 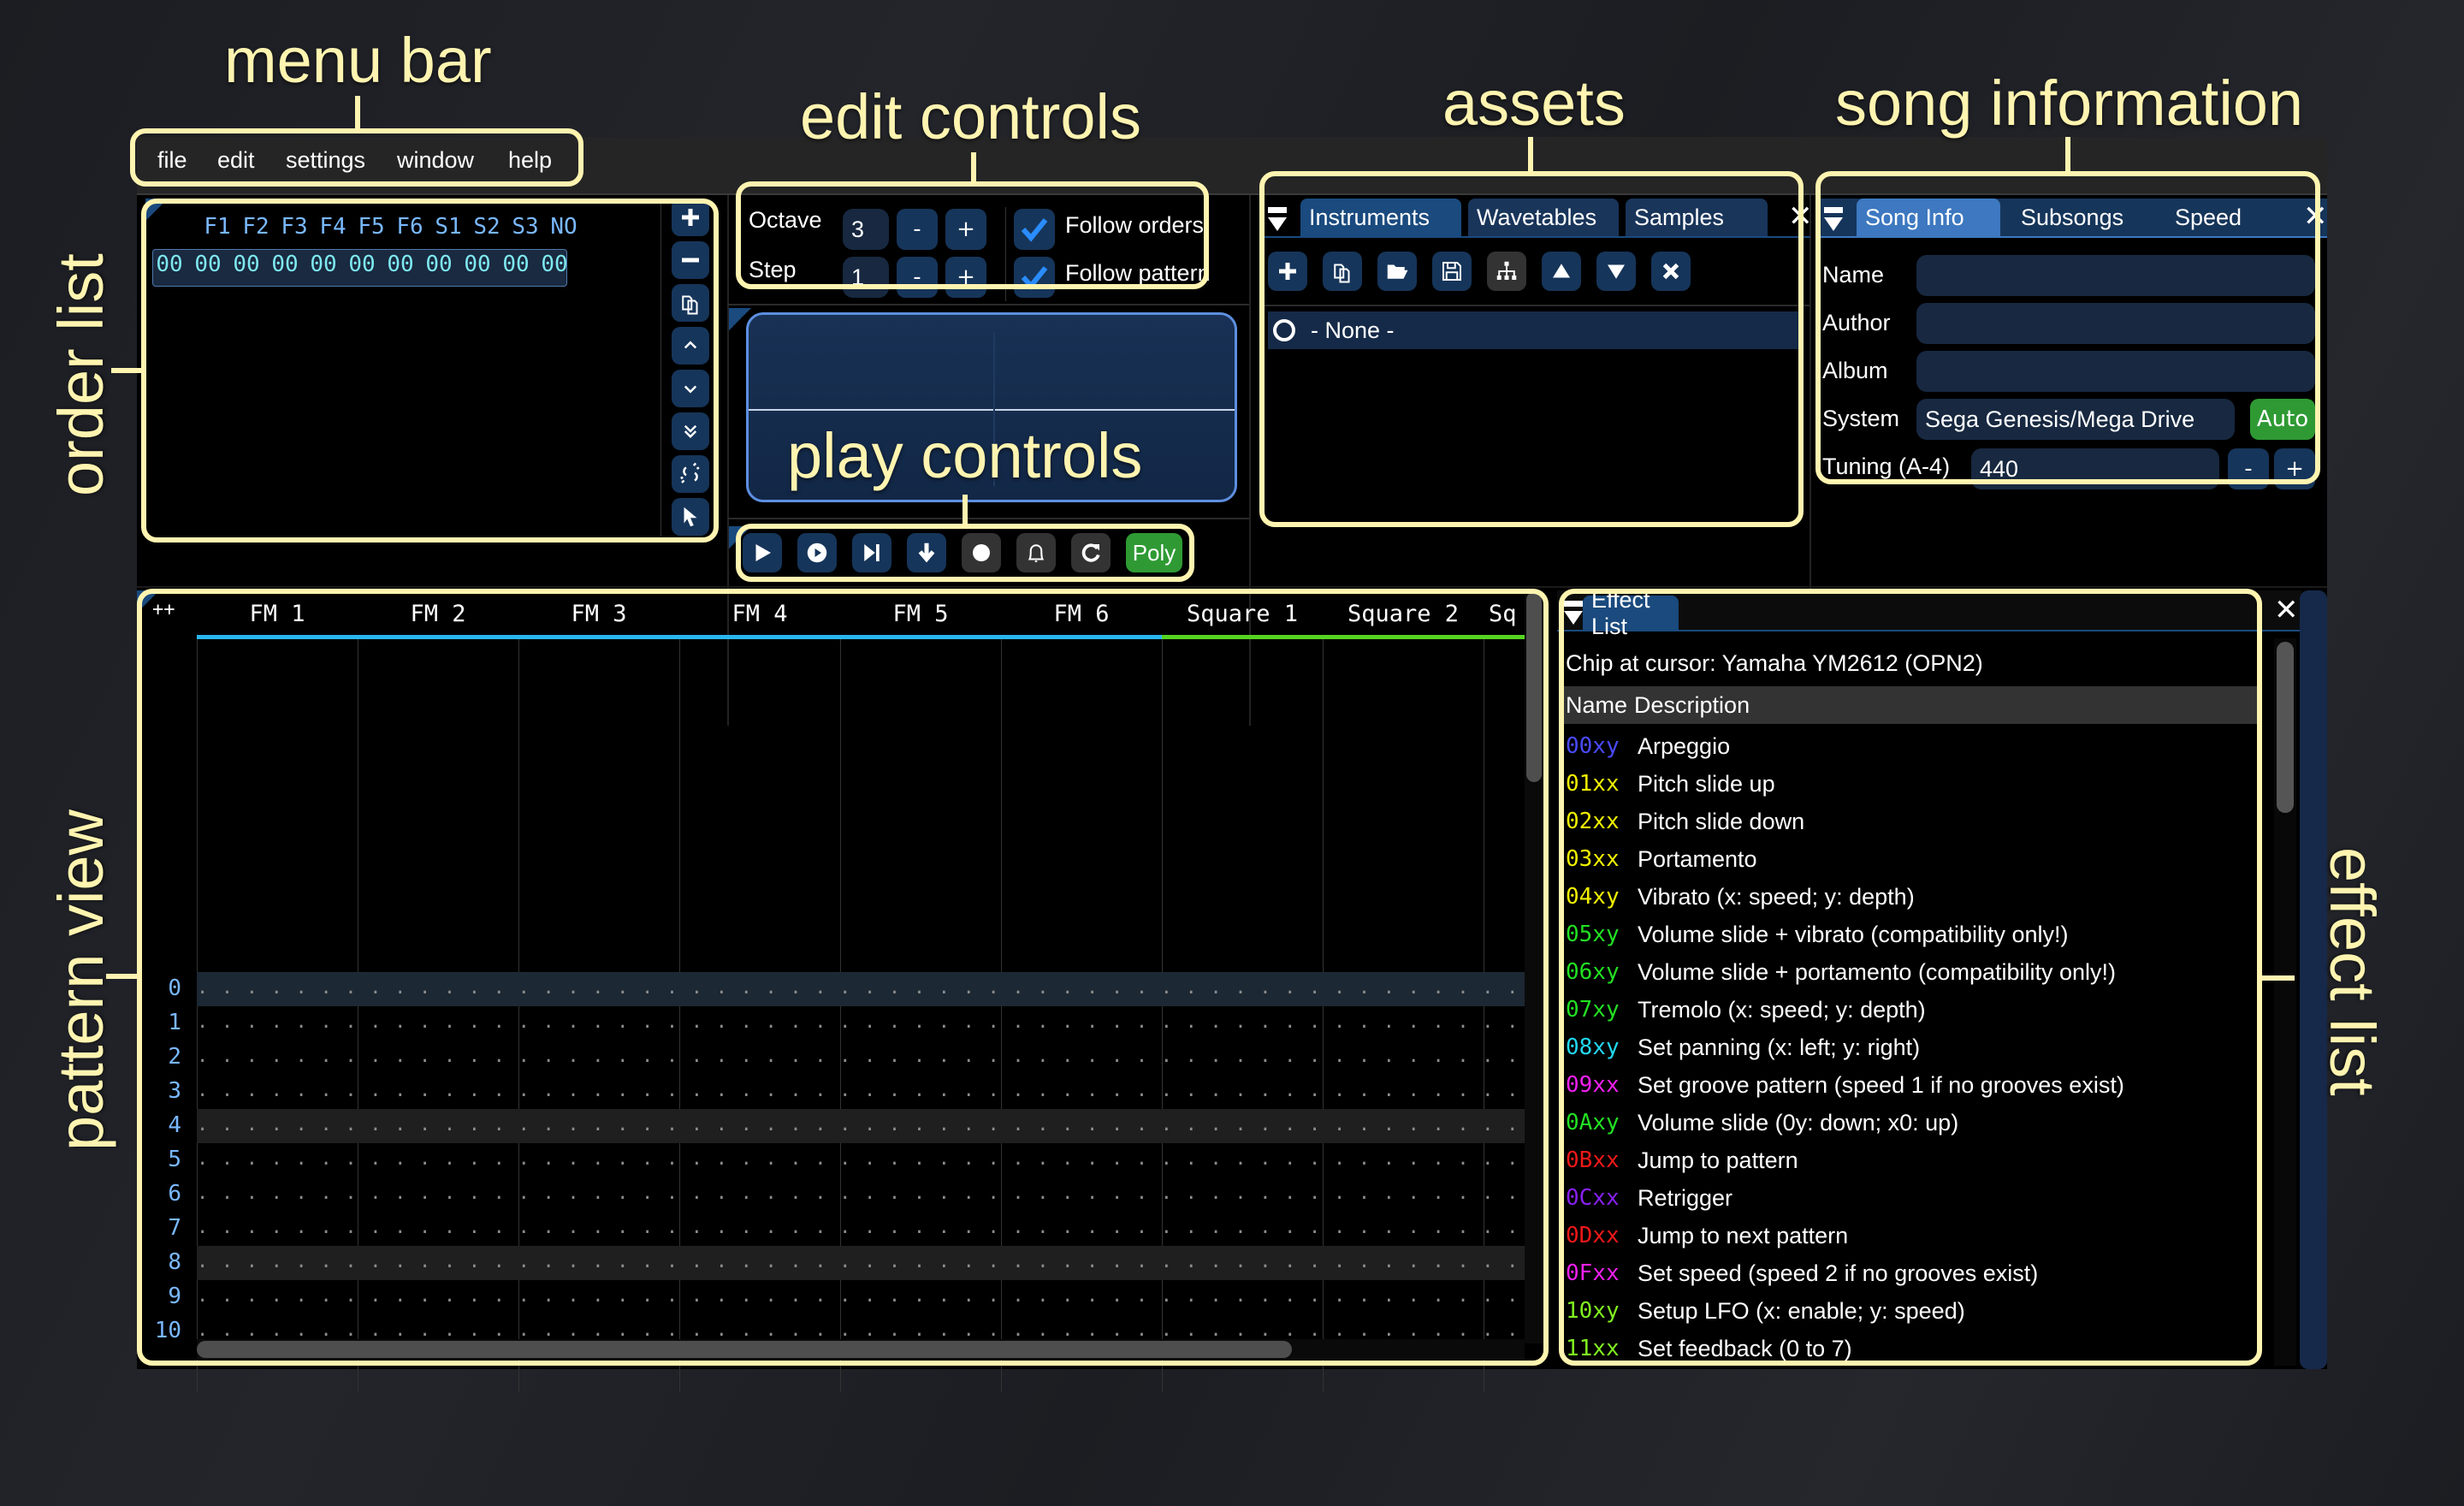 I want to click on tuning-input: 440, so click(x=2095, y=469).